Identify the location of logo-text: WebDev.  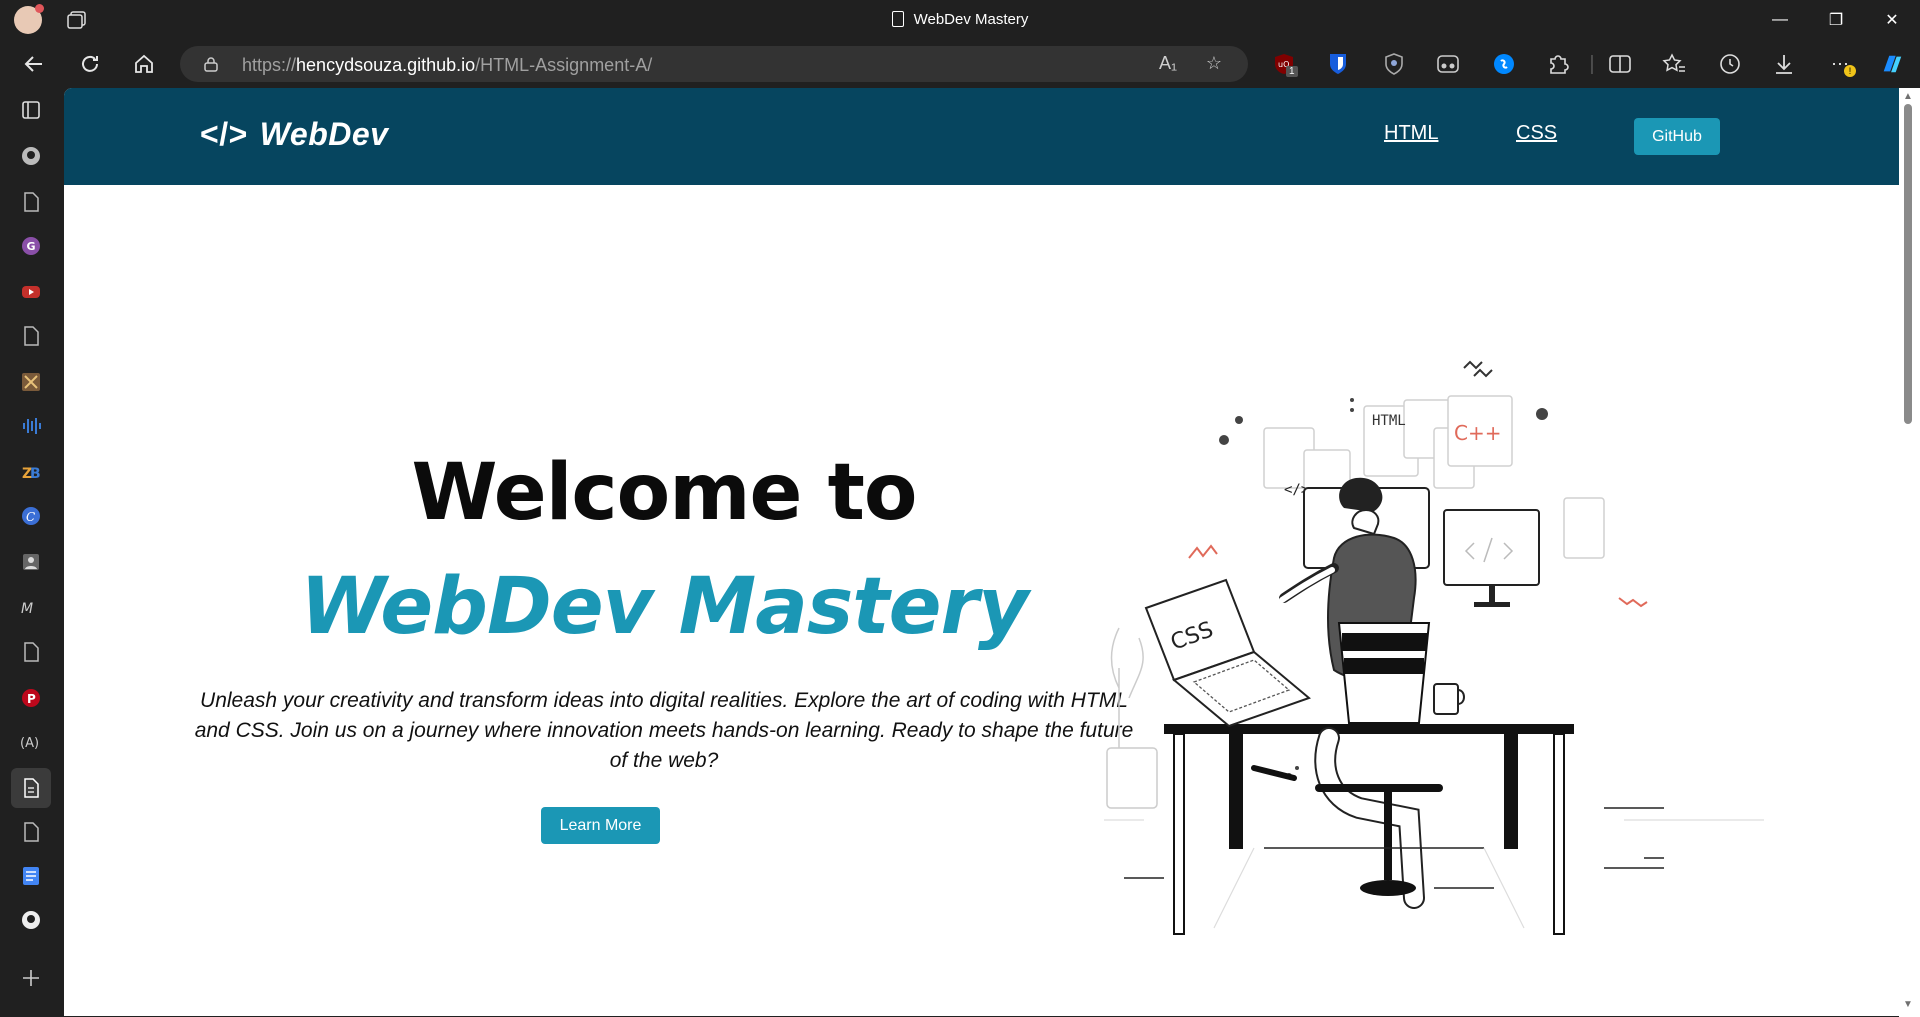
(324, 134).